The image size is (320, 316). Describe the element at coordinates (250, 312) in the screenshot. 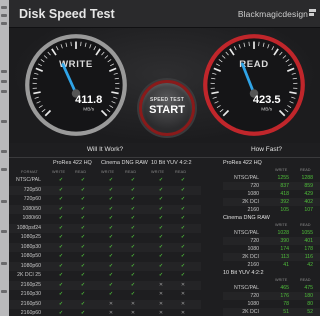

I see `format-label: 2K DCI` at that location.